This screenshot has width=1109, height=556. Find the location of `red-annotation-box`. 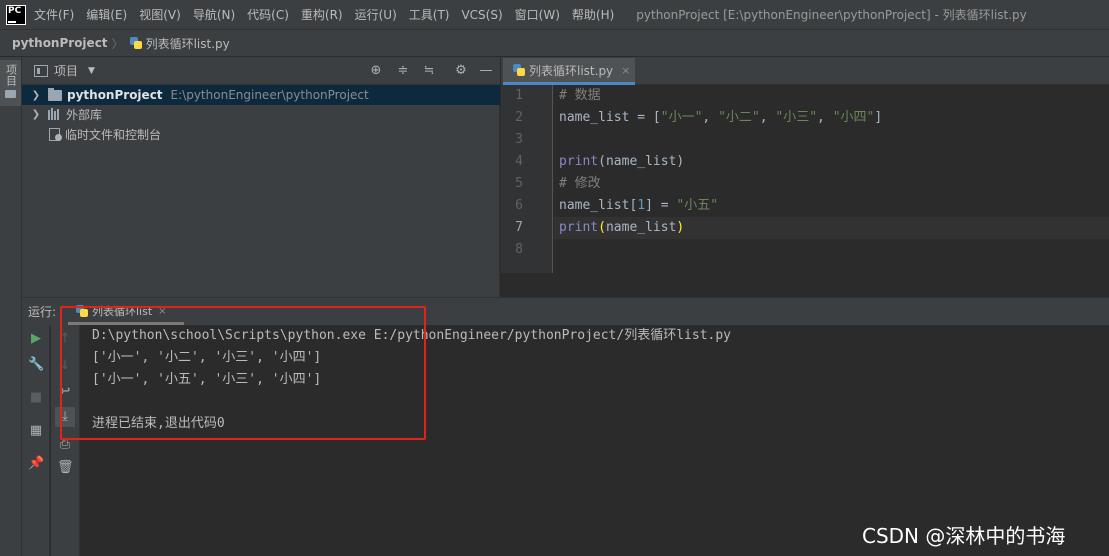

red-annotation-box is located at coordinates (243, 373).